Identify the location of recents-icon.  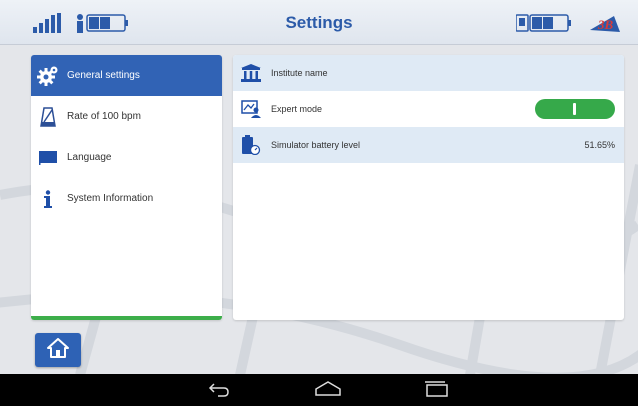
(436, 391).